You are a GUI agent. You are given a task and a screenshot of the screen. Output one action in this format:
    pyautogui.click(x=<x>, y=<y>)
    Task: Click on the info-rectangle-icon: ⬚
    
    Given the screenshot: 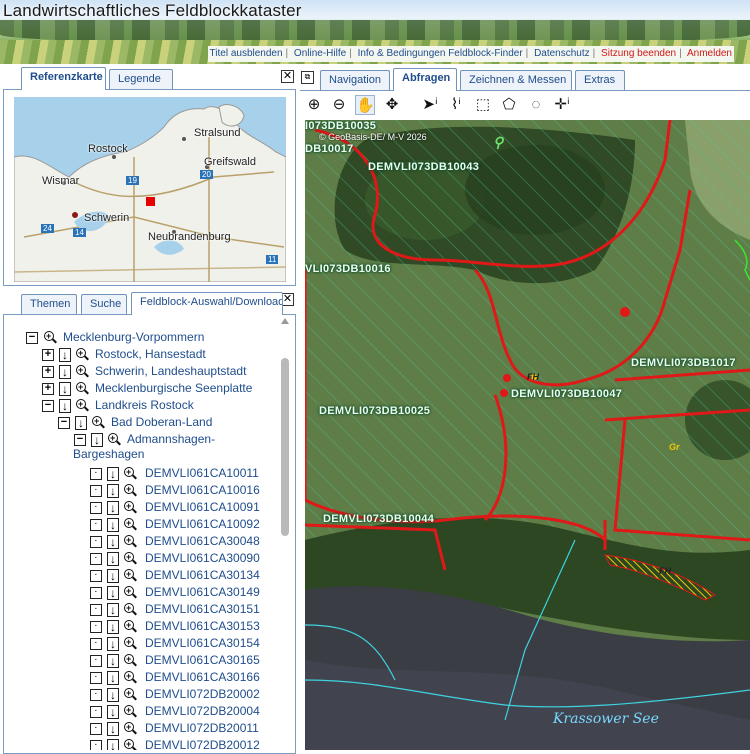 What is the action you would take?
    pyautogui.click(x=483, y=105)
    